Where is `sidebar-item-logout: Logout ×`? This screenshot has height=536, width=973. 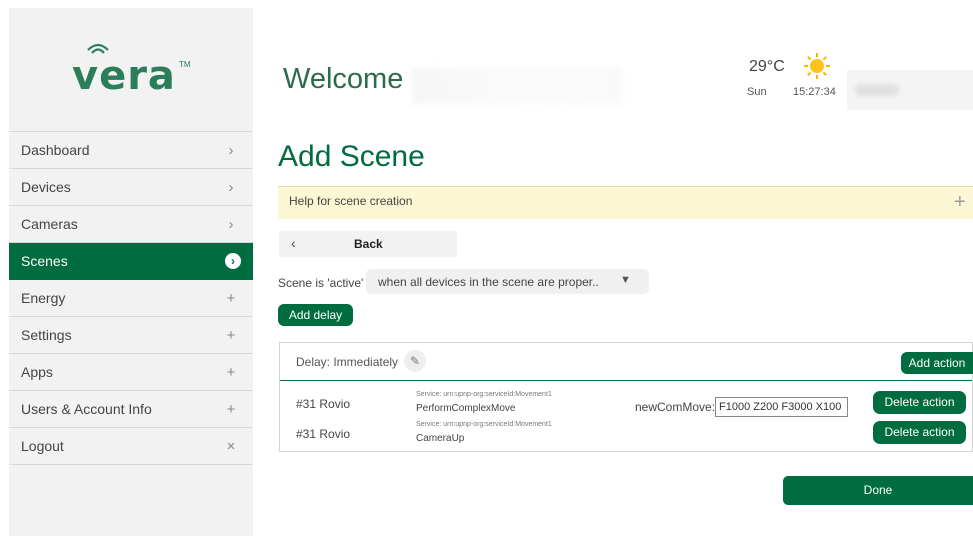
sidebar-item-logout: Logout × is located at coordinates (131, 446).